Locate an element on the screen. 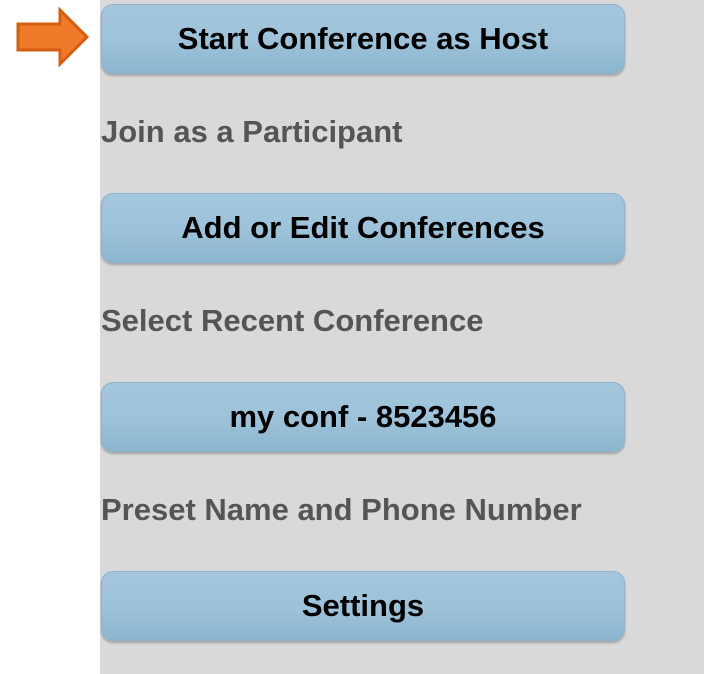 Image resolution: width=704 pixels, height=674 pixels. start-conference-as-host-label: Start Conference as Host is located at coordinates (363, 38).